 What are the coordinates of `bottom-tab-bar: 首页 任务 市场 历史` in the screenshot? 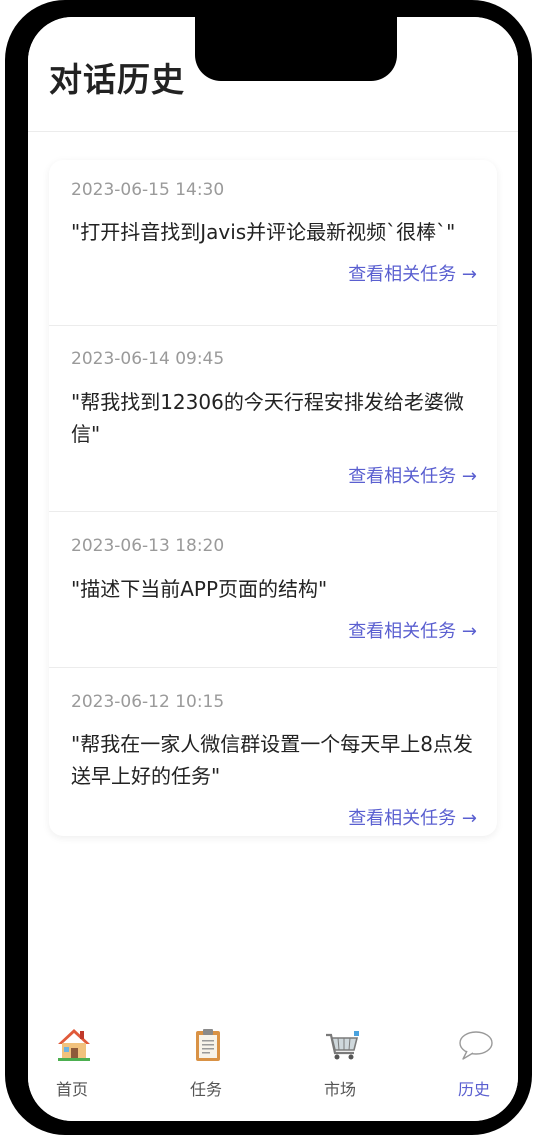 It's located at (273, 1069).